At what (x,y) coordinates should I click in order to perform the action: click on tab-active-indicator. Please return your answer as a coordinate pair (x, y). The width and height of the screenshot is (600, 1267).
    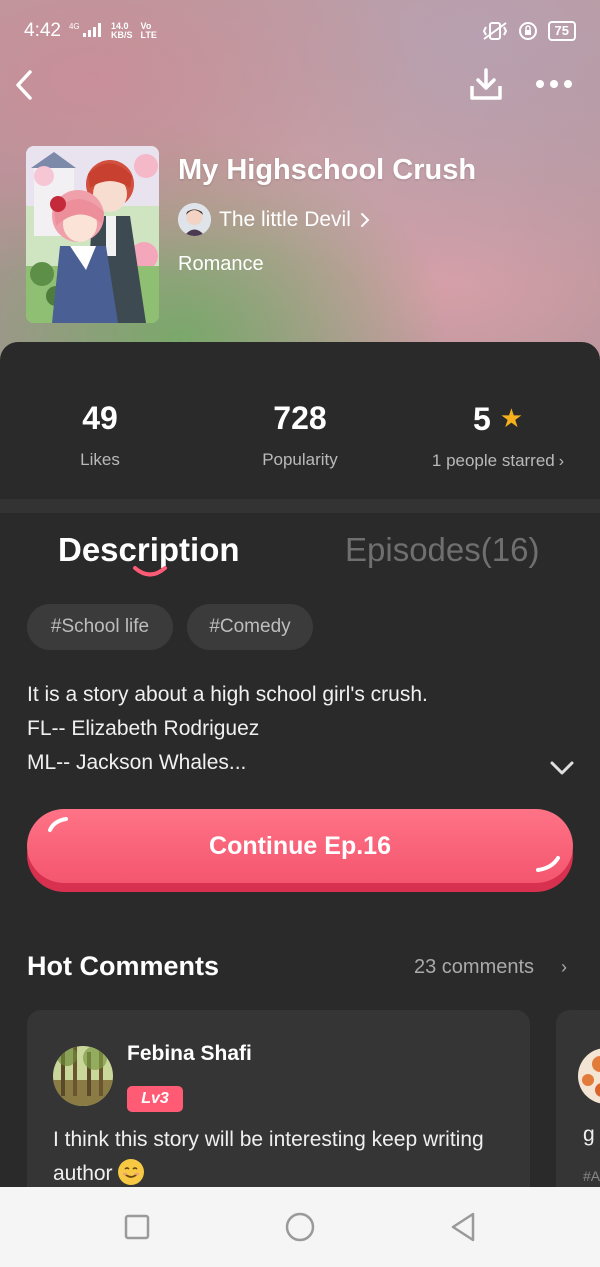
    Looking at the image, I should click on (150, 571).